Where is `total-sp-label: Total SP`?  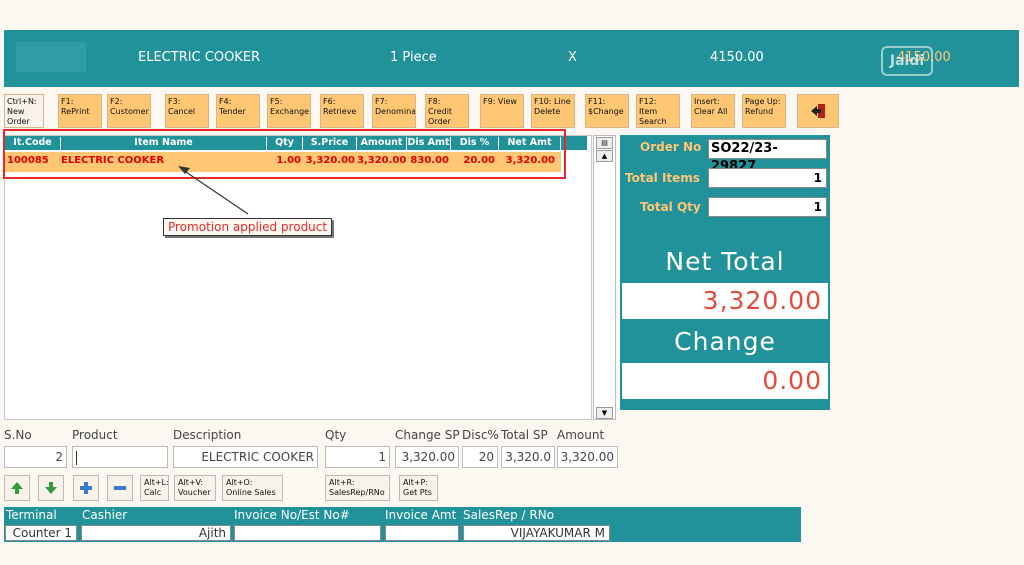
total-sp-label: Total SP is located at coordinates (524, 435).